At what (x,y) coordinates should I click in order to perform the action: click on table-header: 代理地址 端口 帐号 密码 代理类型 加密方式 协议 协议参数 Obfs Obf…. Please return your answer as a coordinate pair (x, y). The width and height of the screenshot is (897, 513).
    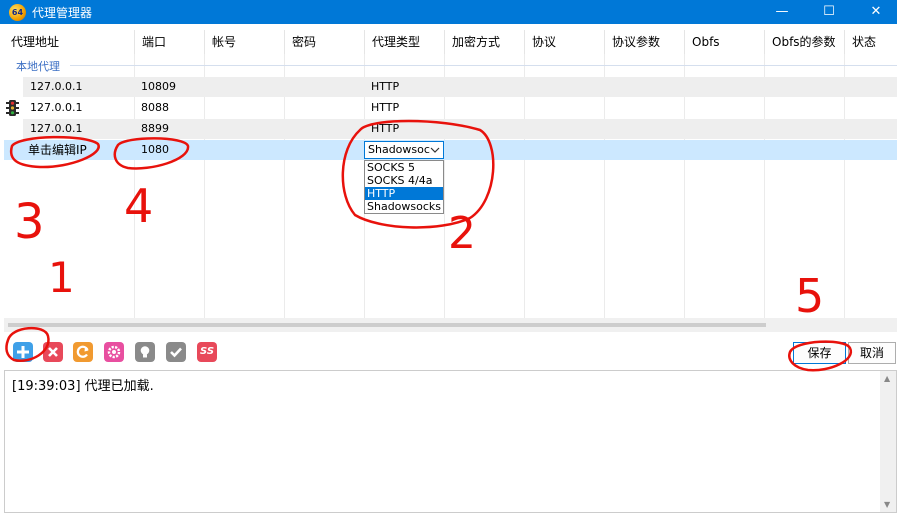
    Looking at the image, I should click on (450, 42).